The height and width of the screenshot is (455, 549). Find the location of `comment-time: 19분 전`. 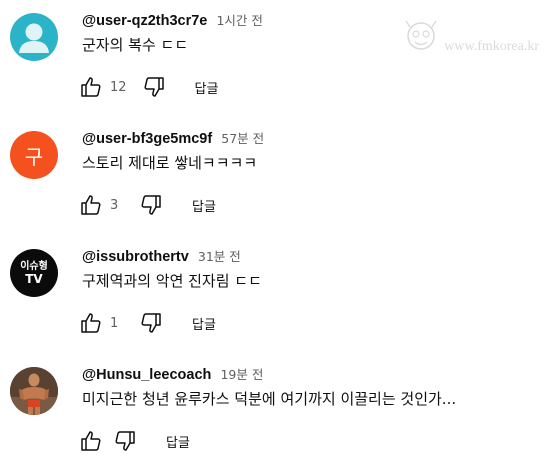

comment-time: 19분 전 is located at coordinates (241, 374).